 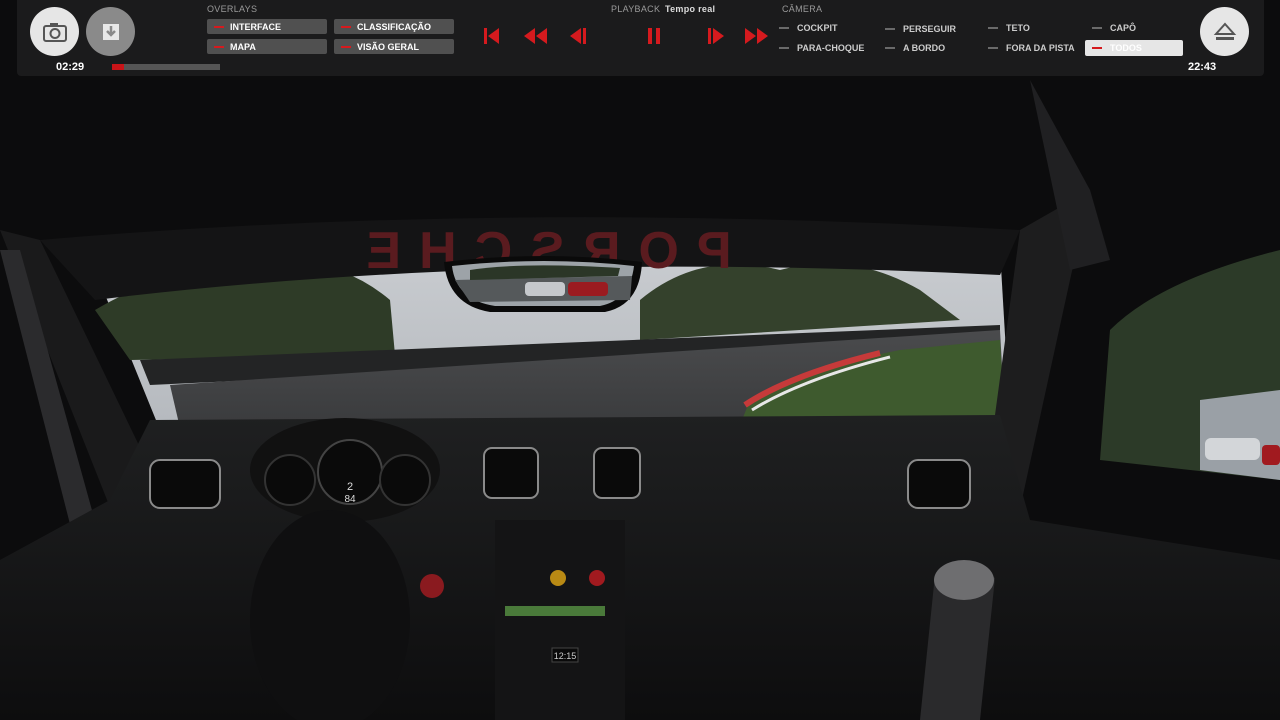 What do you see at coordinates (1123, 28) in the screenshot?
I see `camera-hood-label: CAPÔ` at bounding box center [1123, 28].